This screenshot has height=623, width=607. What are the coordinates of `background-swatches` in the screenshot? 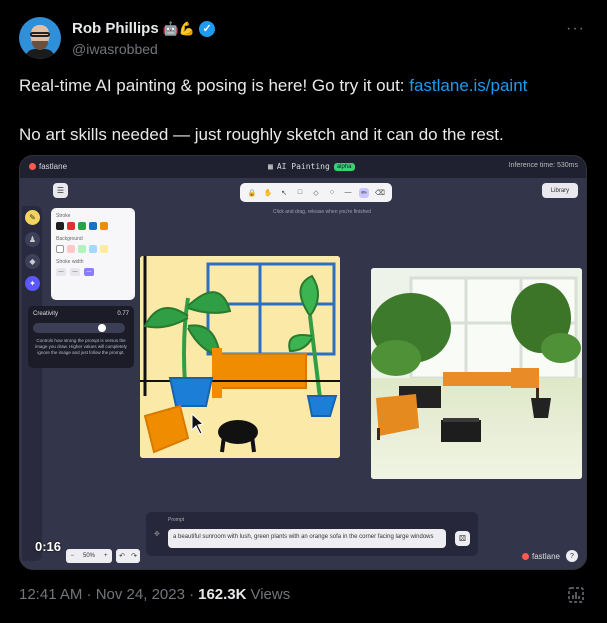 It's located at (93, 249).